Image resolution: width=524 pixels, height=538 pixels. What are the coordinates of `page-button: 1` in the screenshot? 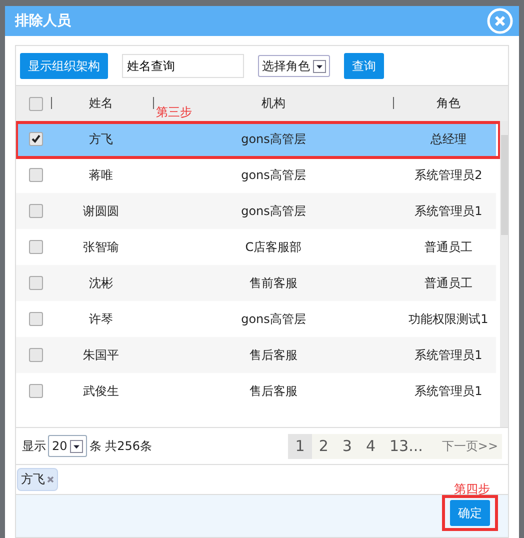 It's located at (300, 446).